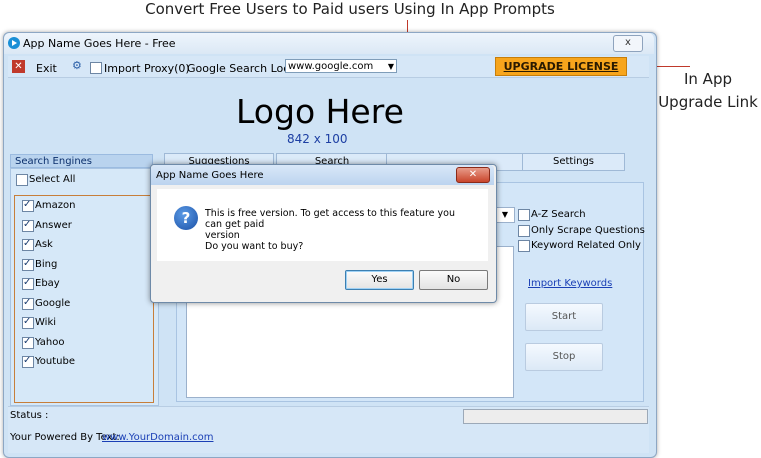 The height and width of the screenshot is (458, 761). Describe the element at coordinates (22, 180) in the screenshot. I see `select-all-checkbox` at that location.